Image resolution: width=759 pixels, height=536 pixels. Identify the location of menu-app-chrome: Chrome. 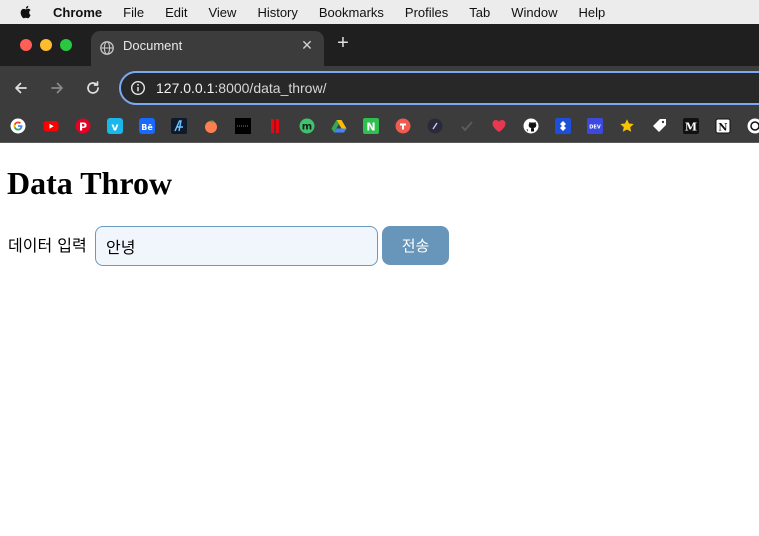
(77, 12).